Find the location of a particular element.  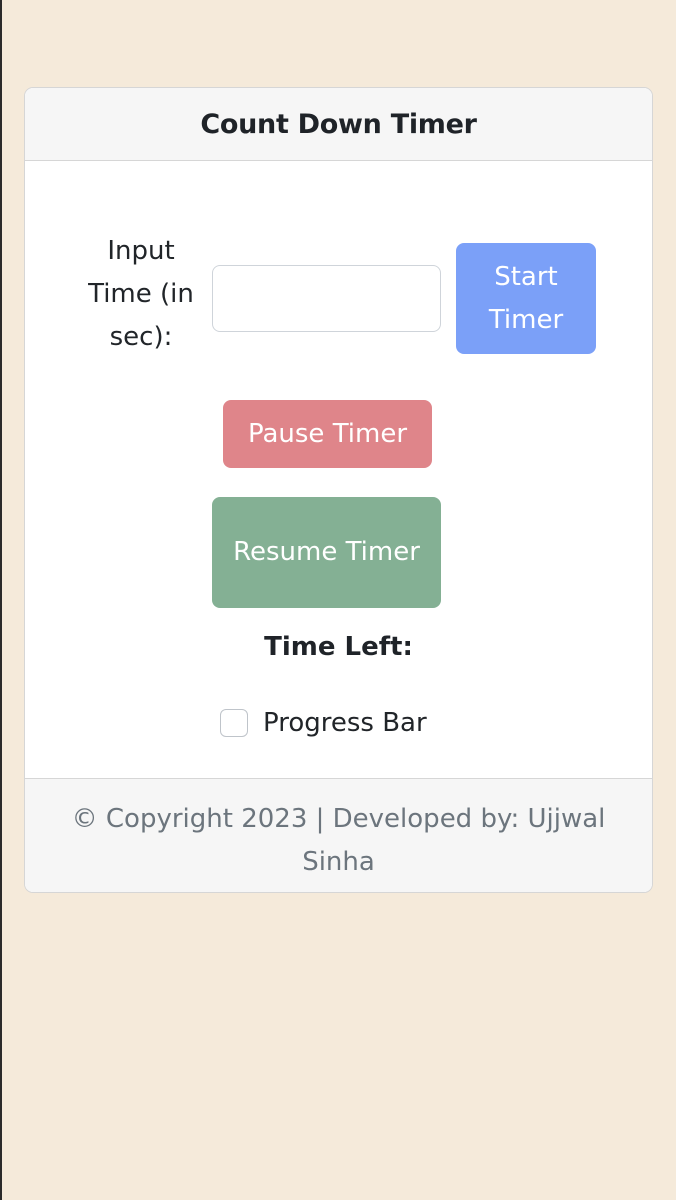

card-header: Count Down Timer is located at coordinates (338, 124).